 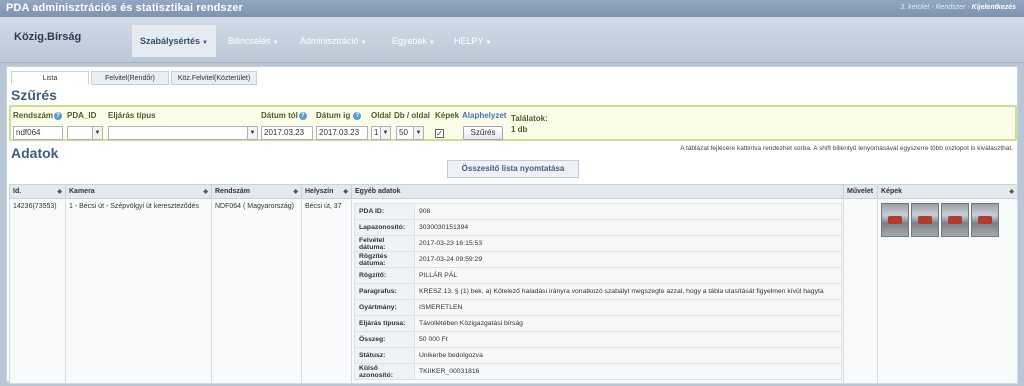 What do you see at coordinates (597, 191) in the screenshot?
I see `col-header-egyeb: Egyéb adatok` at bounding box center [597, 191].